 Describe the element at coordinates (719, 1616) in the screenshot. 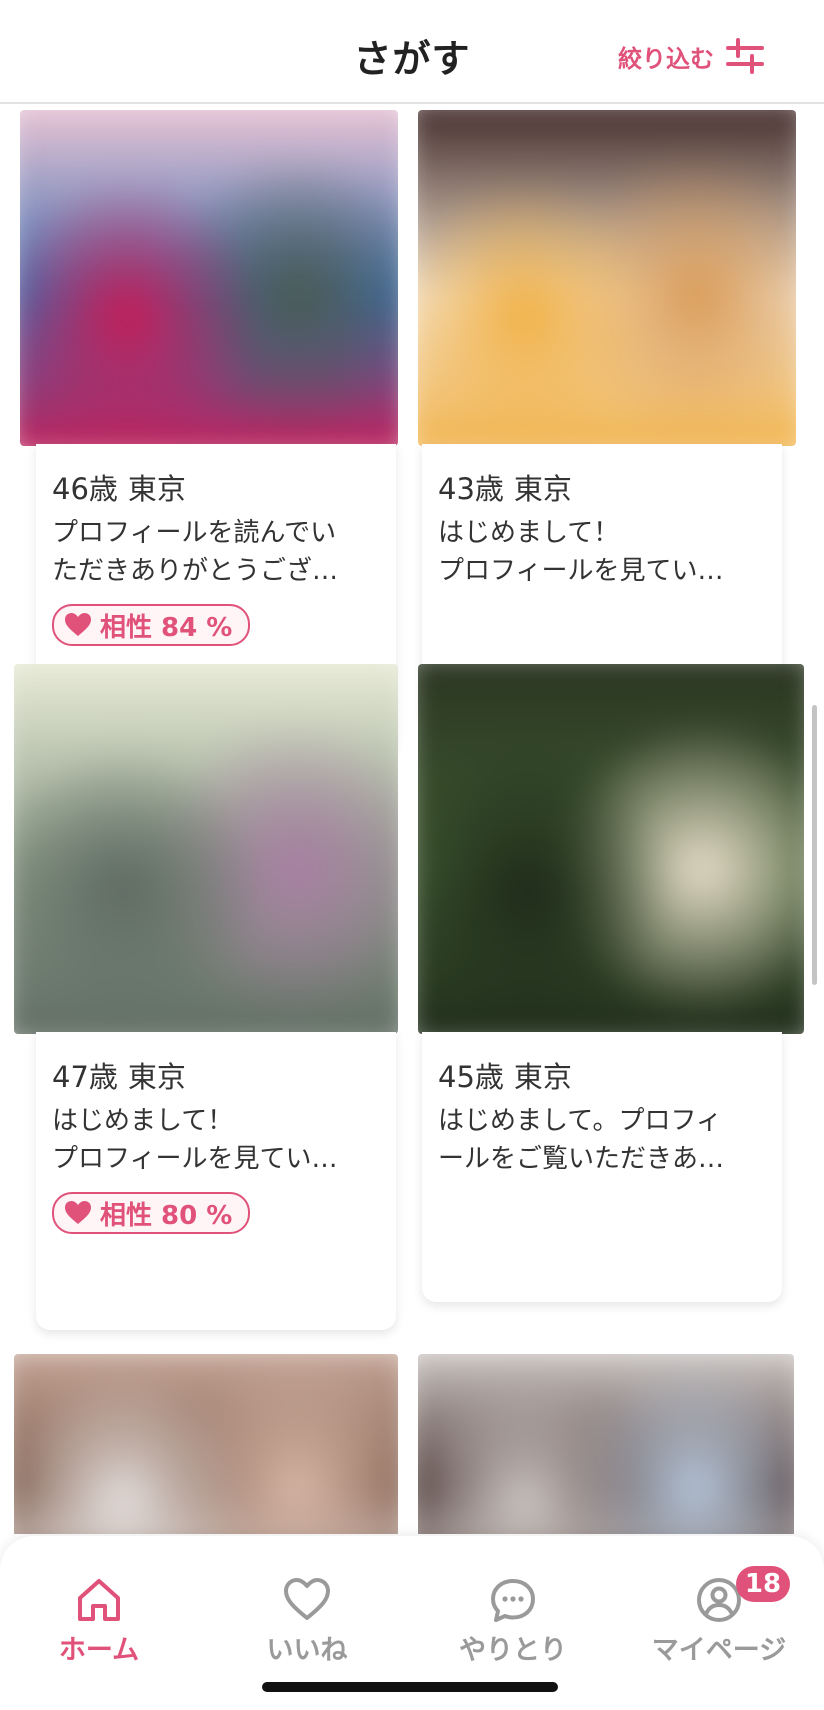

I see `tab-mypage: 18 マイページ` at that location.